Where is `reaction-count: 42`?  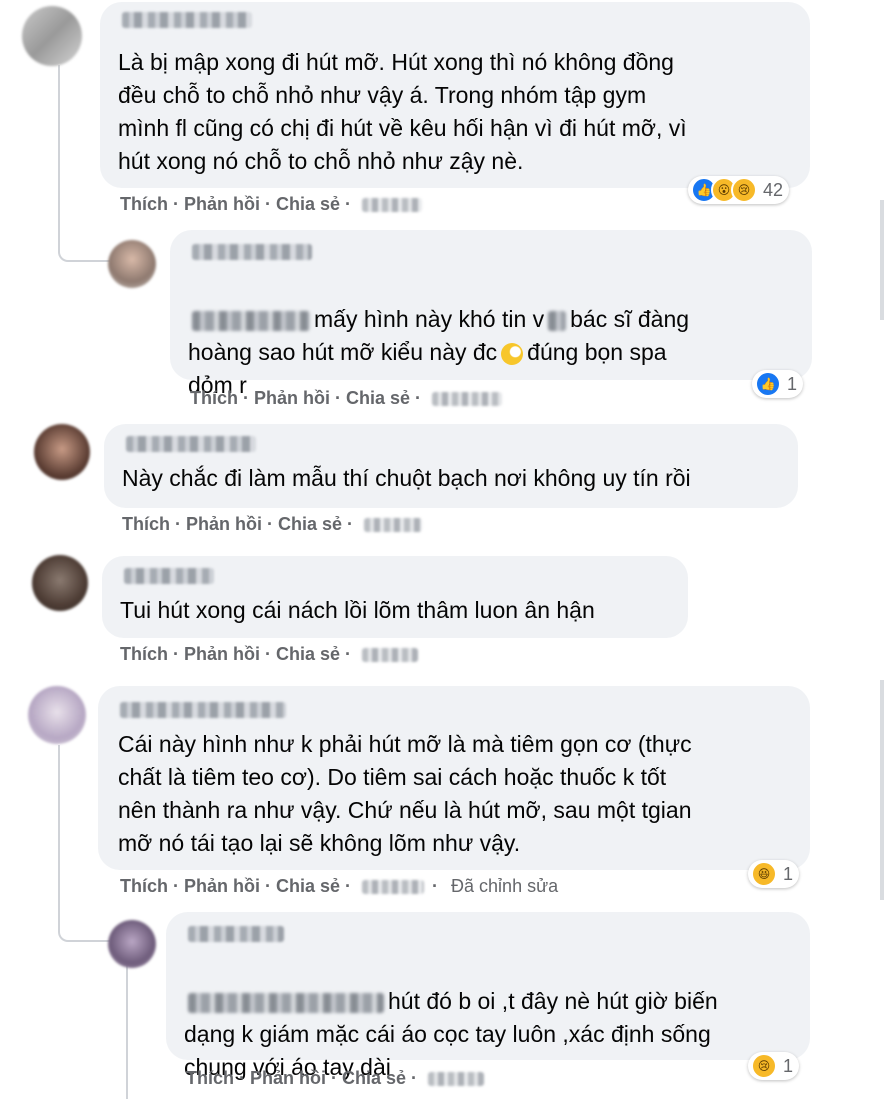
reaction-count: 42 is located at coordinates (773, 189).